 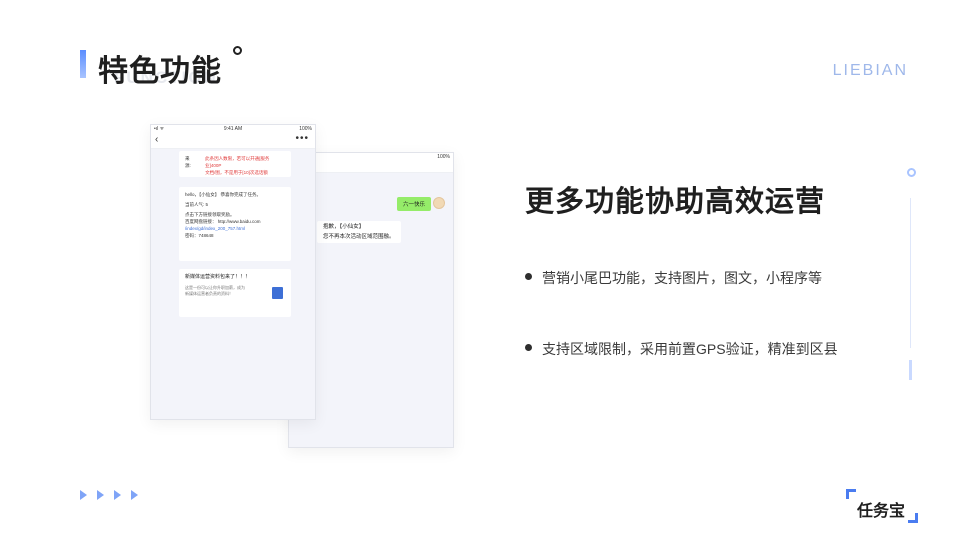 I want to click on document-thumbnail-icon, so click(x=277, y=293).